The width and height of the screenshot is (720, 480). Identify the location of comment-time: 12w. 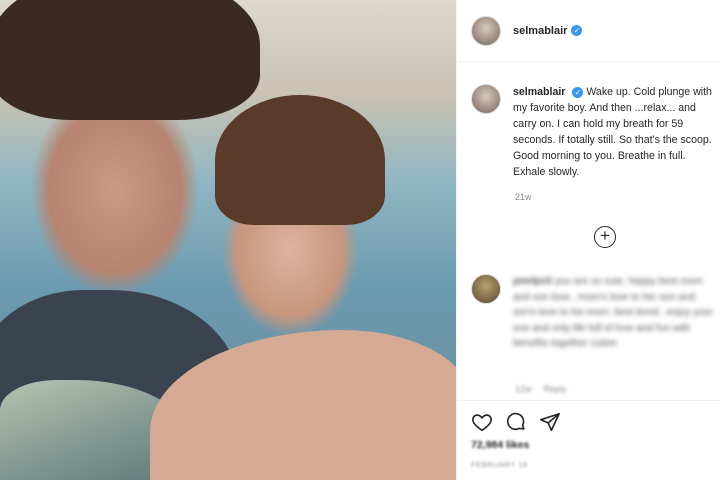
(523, 389).